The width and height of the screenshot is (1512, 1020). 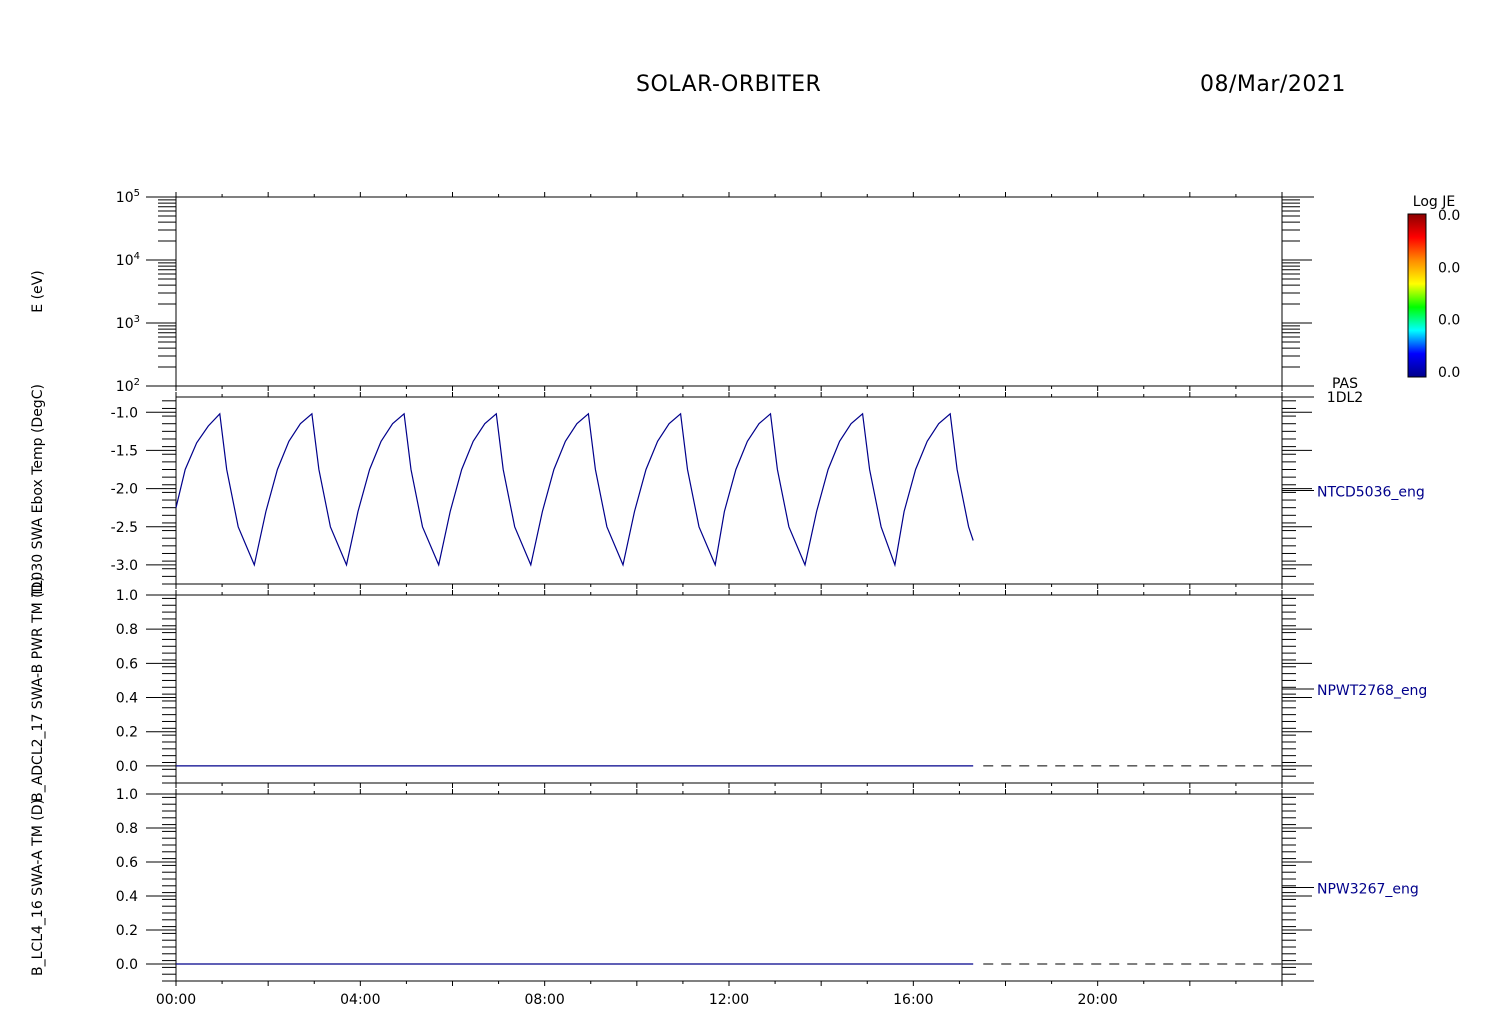 What do you see at coordinates (38, 887) in the screenshot?
I see `y-axis-label: B_LCL4_16 SWA-A TM (D)` at bounding box center [38, 887].